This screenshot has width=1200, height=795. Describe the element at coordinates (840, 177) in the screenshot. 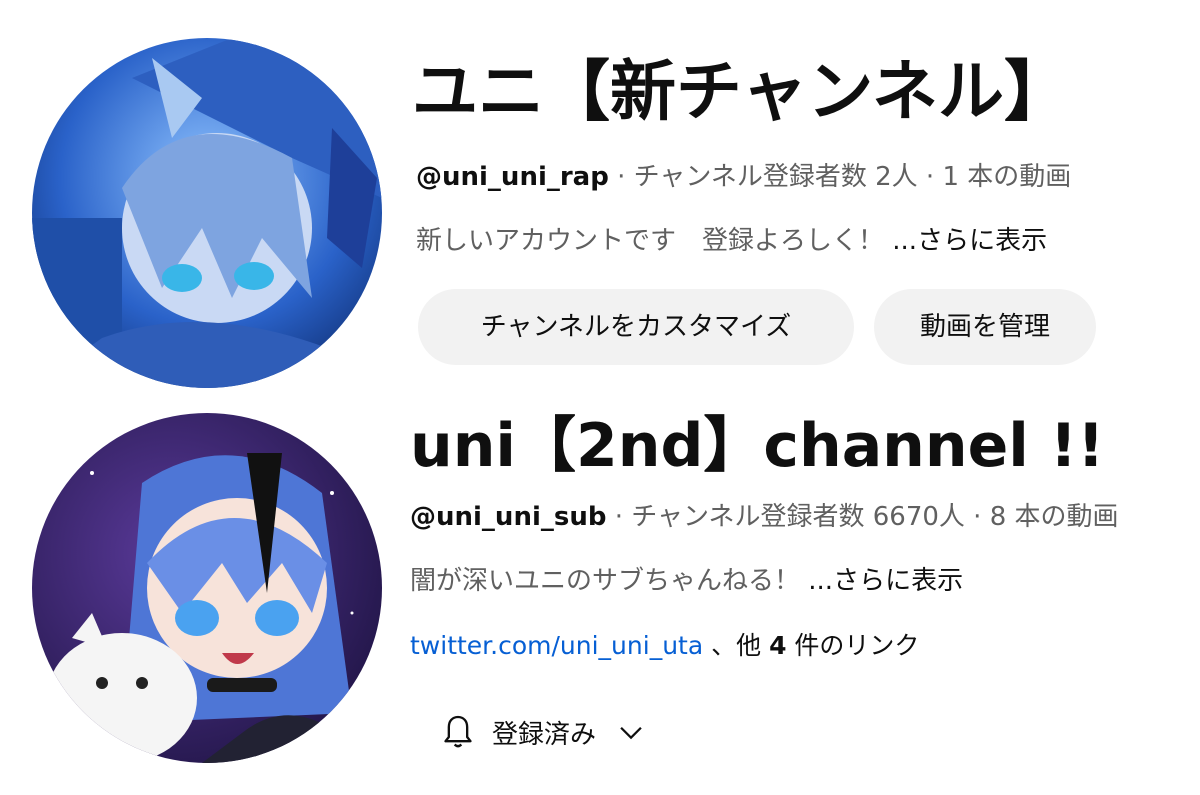

I see `channel-stats-1: · チャンネル登録者数 2人 · 1 本の動画` at that location.